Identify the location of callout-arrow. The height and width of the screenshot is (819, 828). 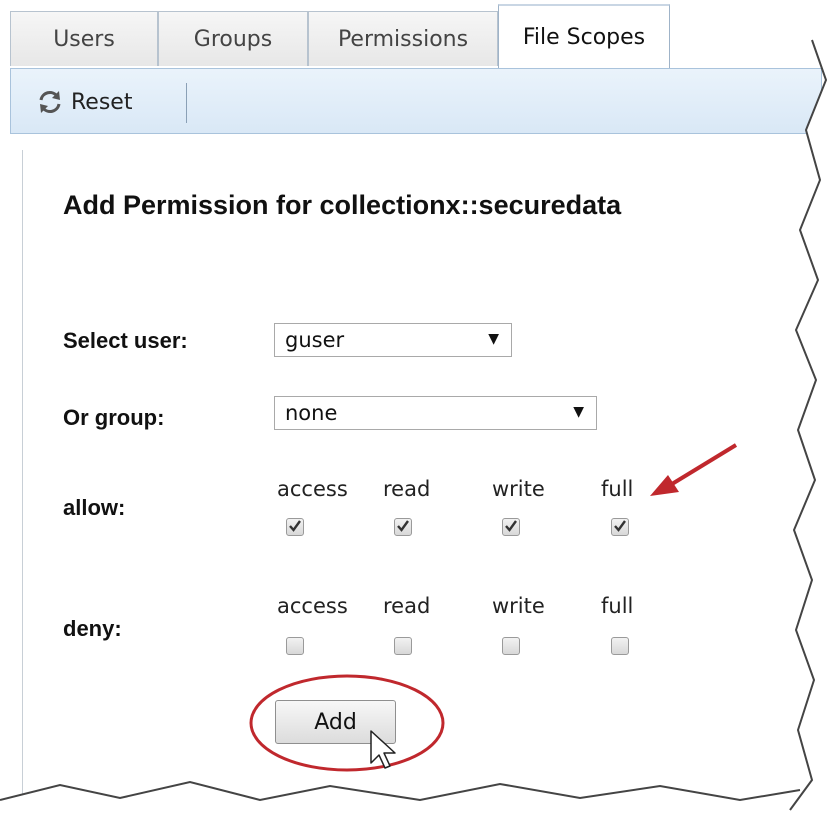
(704, 464).